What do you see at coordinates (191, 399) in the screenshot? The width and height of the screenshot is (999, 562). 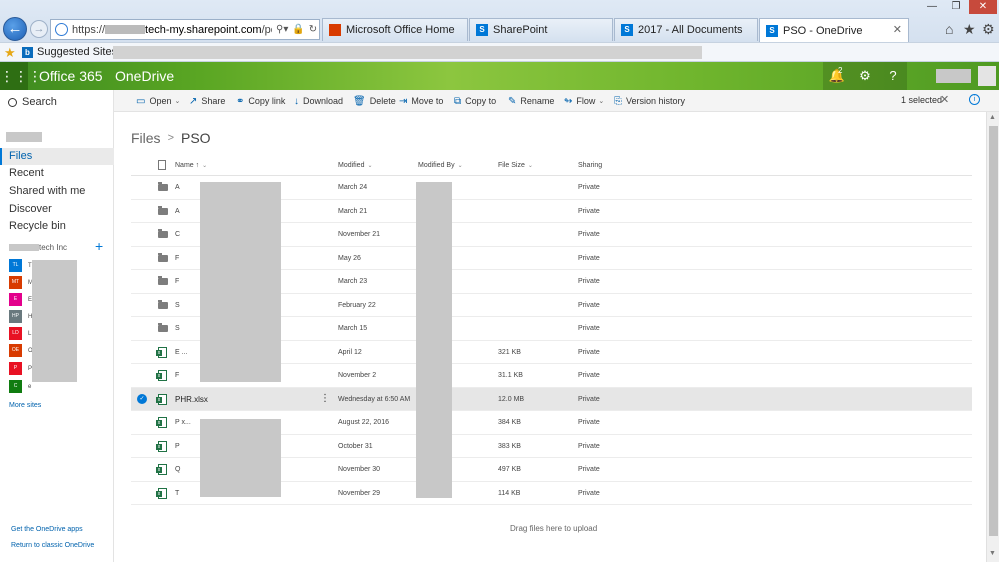 I see `cell-name: PHR.xlsx` at bounding box center [191, 399].